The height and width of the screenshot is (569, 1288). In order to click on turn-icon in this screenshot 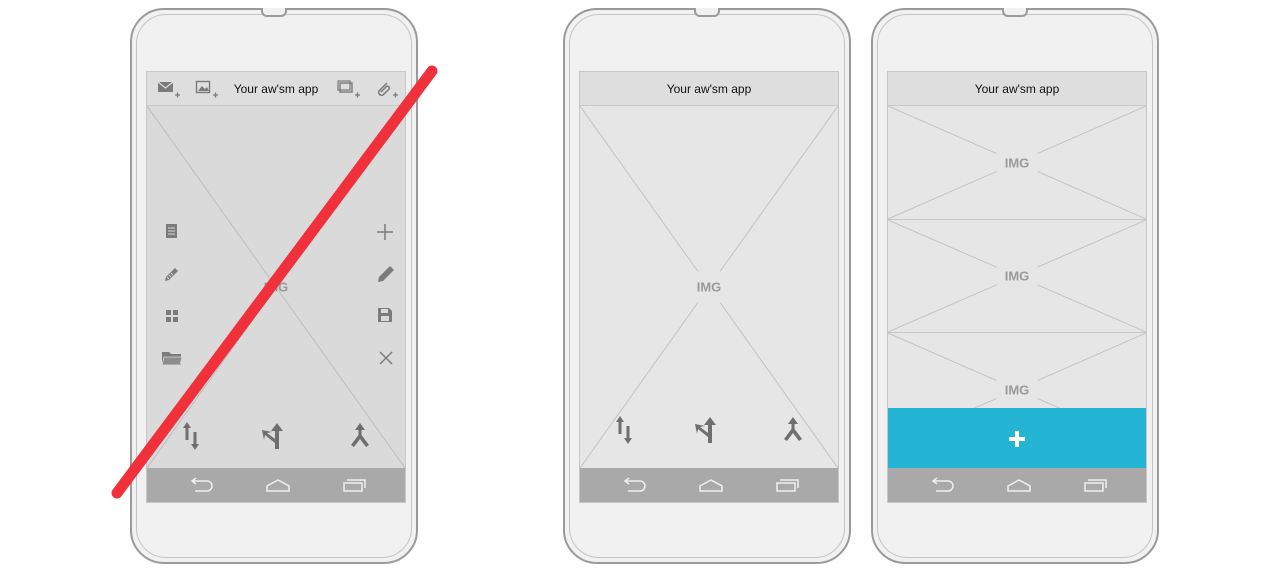, I will do `click(707, 430)`.